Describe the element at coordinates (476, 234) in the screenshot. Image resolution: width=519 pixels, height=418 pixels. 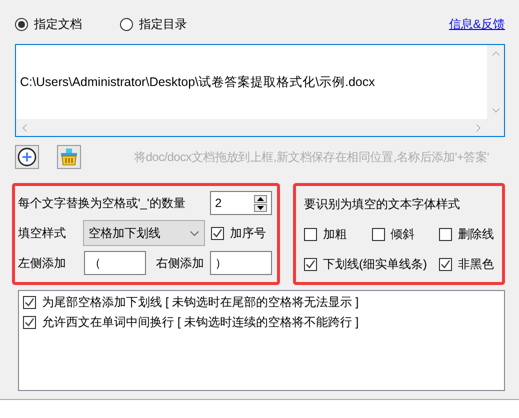
I see `checkbox-label: 删除线` at that location.